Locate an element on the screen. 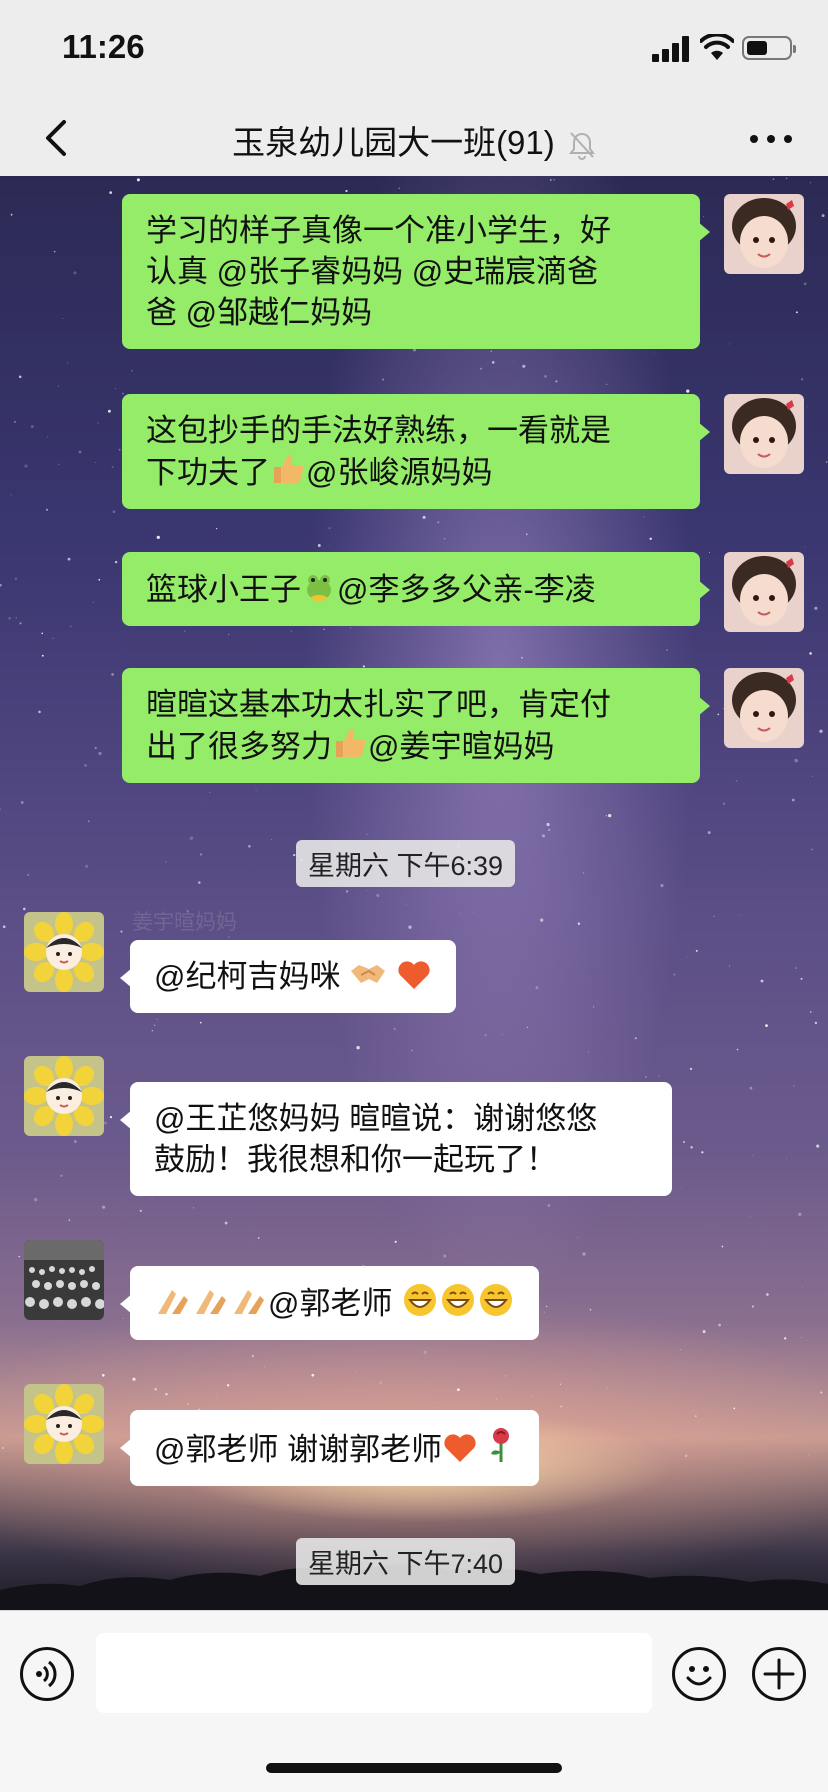 The height and width of the screenshot is (1792, 828). more-dots-icon is located at coordinates (754, 139).